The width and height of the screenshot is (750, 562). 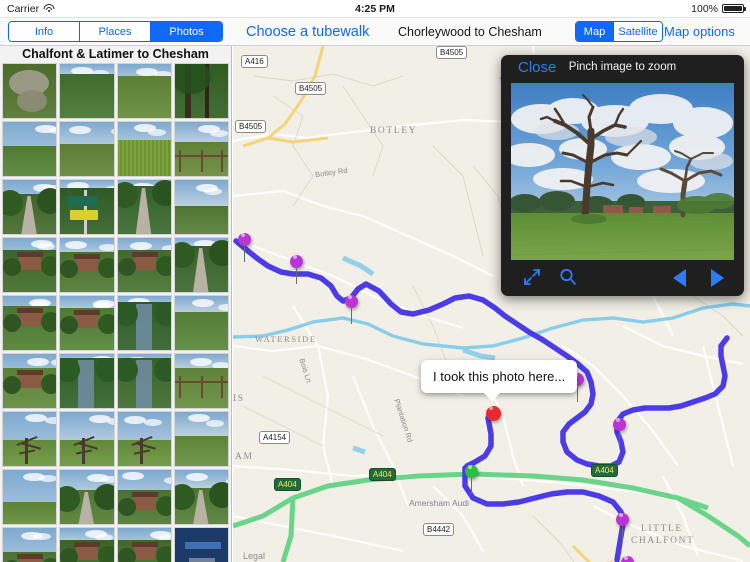 I want to click on status-bar: Carrier 4:25 PM 100%, so click(x=375, y=9).